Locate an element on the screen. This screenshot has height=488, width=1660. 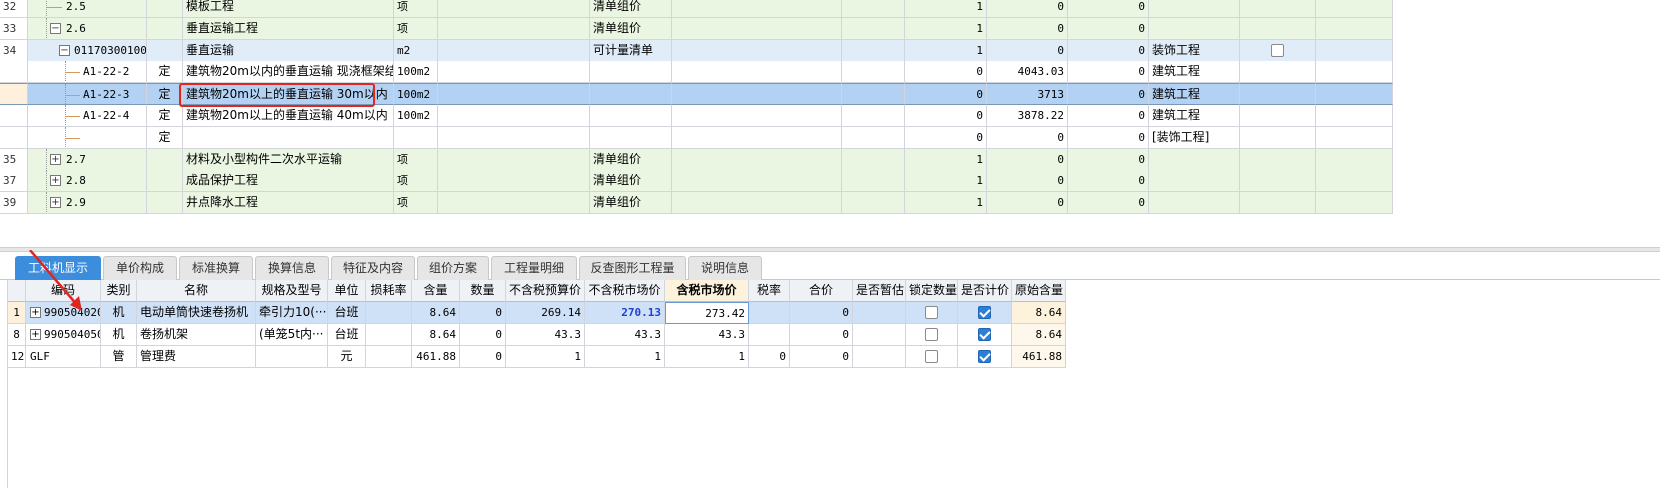
cell-rate: 0 is located at coordinates (769, 357).